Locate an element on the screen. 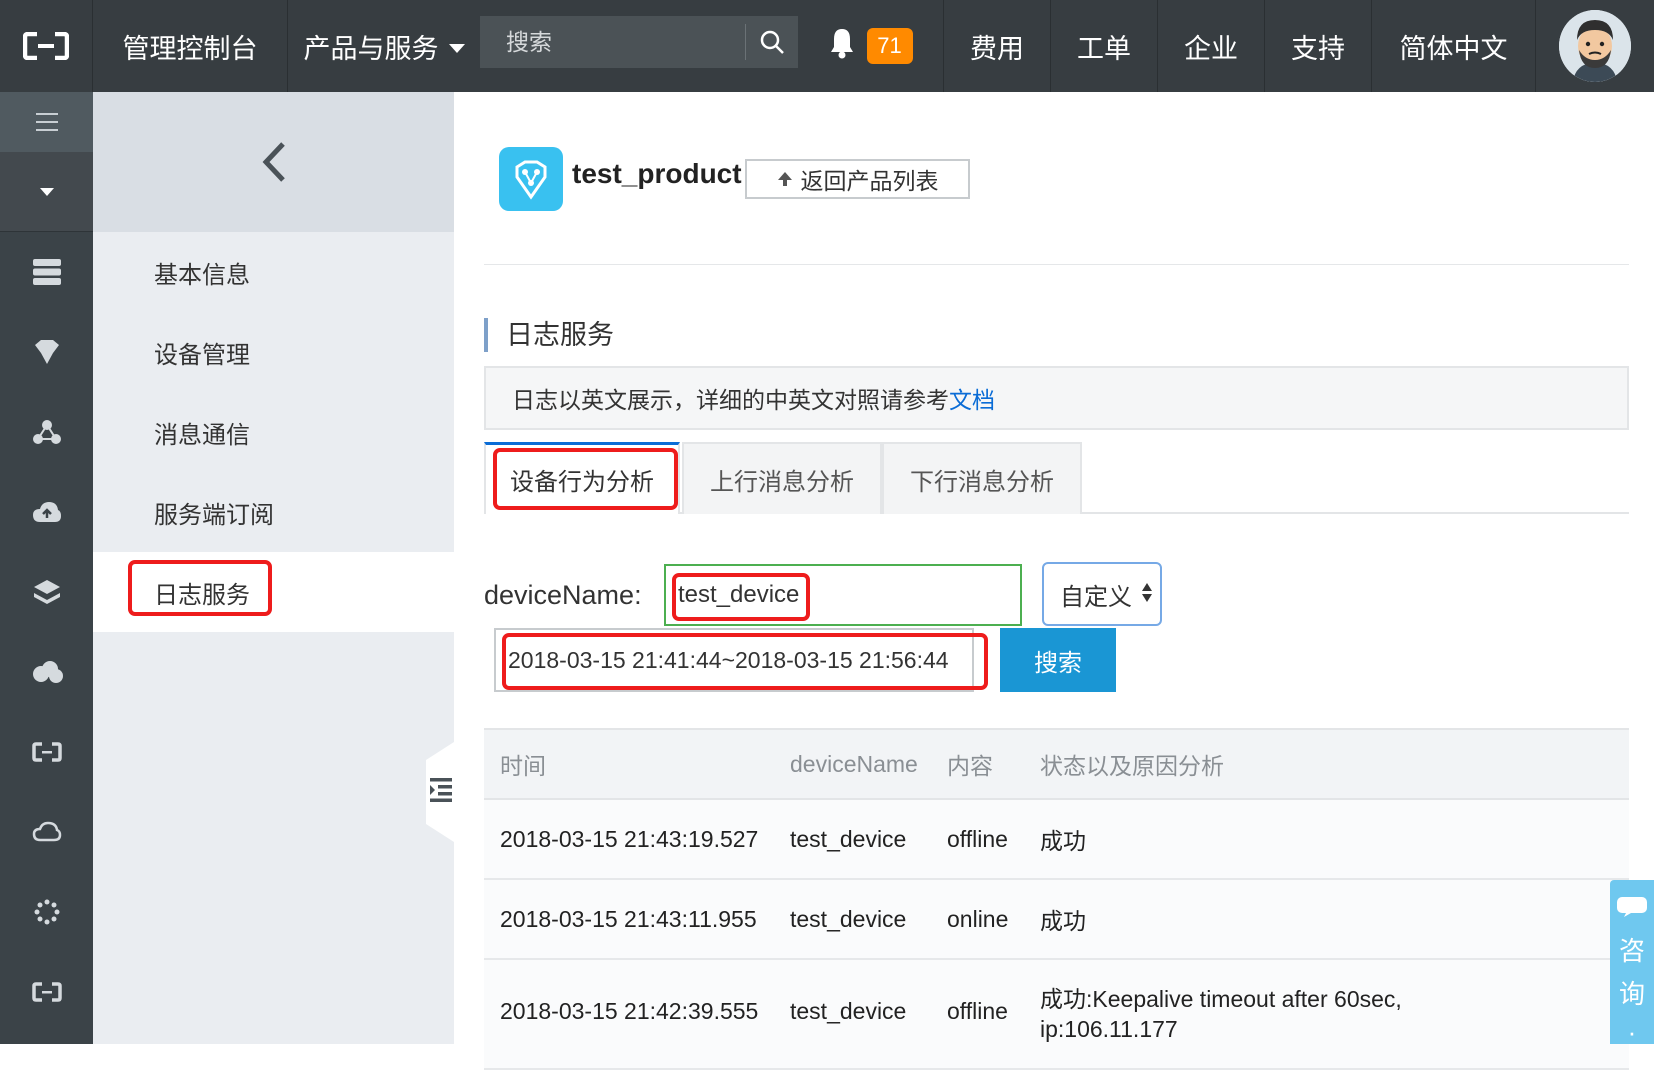 This screenshot has width=1654, height=1070. nav-enterprise: 企业 is located at coordinates (1211, 46).